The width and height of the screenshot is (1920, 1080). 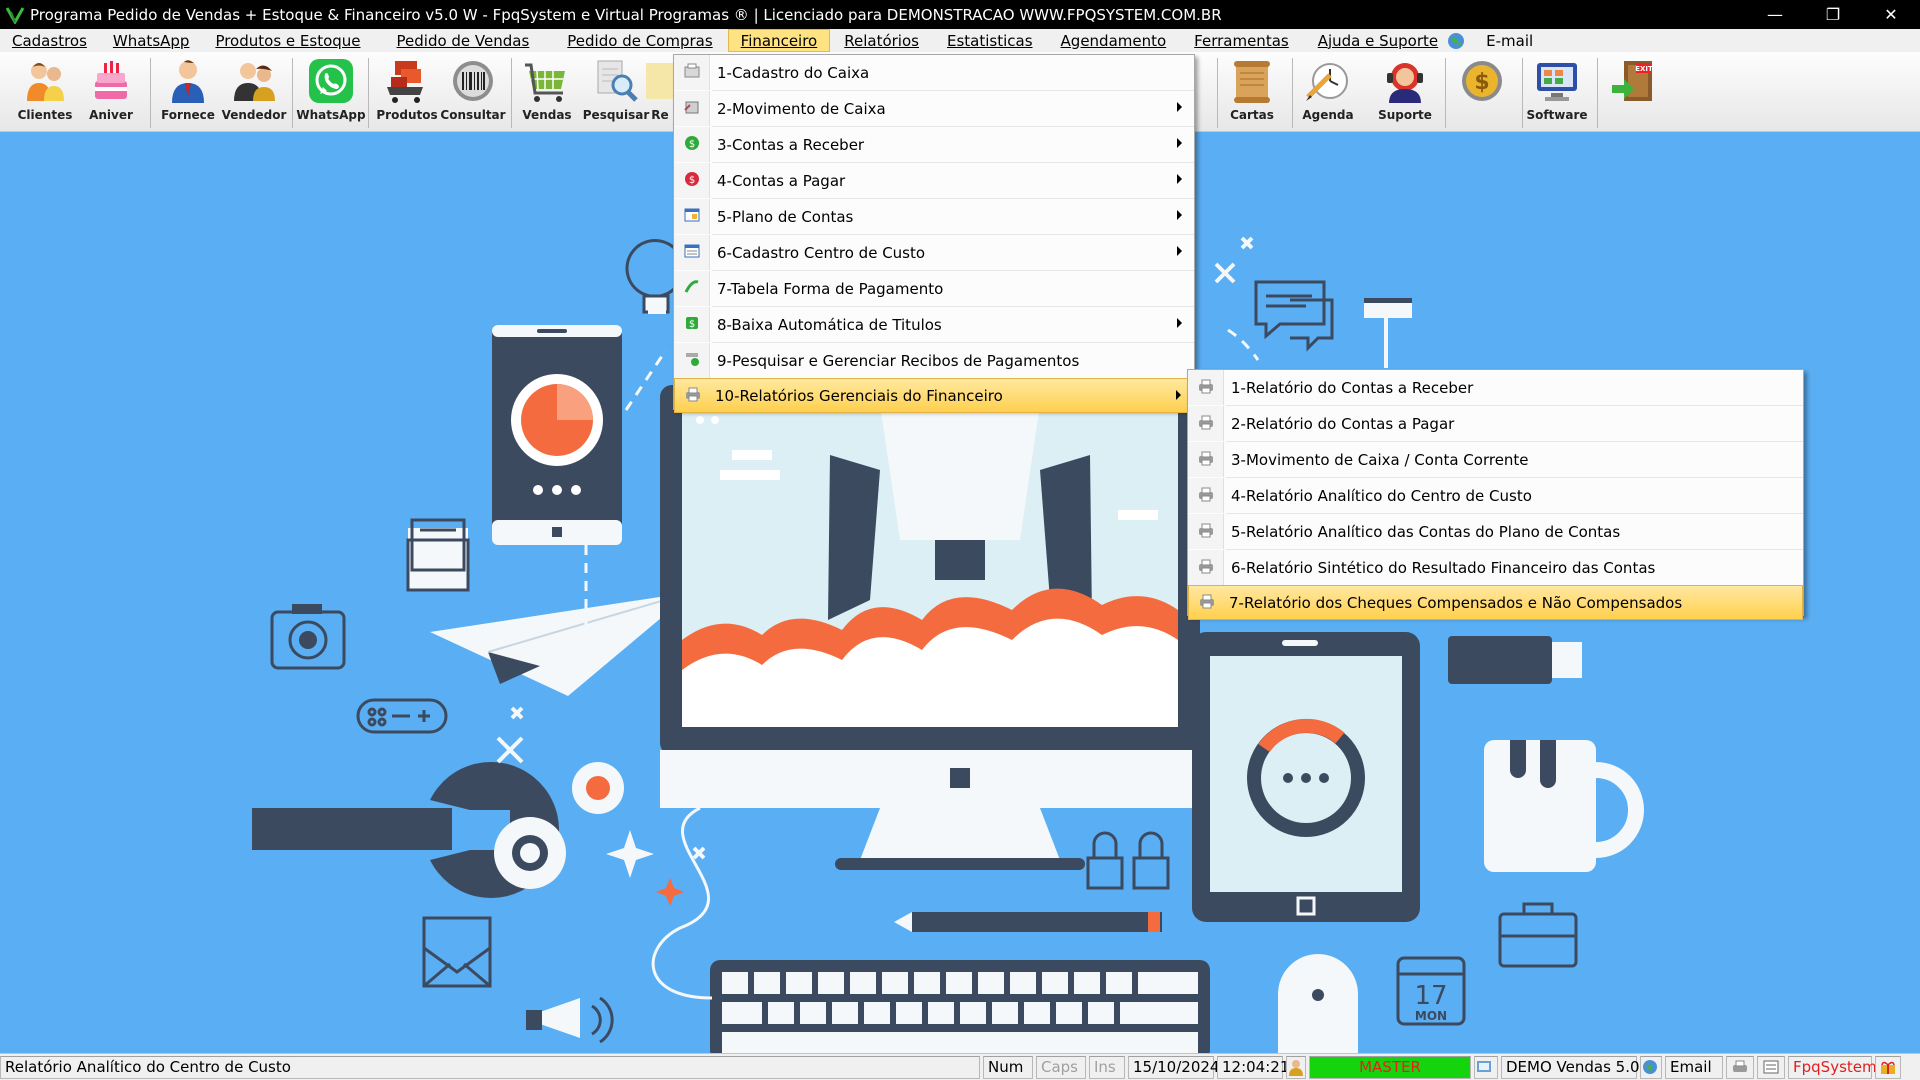 I want to click on toolbar-suporte-button: Suporte, so click(x=1405, y=93).